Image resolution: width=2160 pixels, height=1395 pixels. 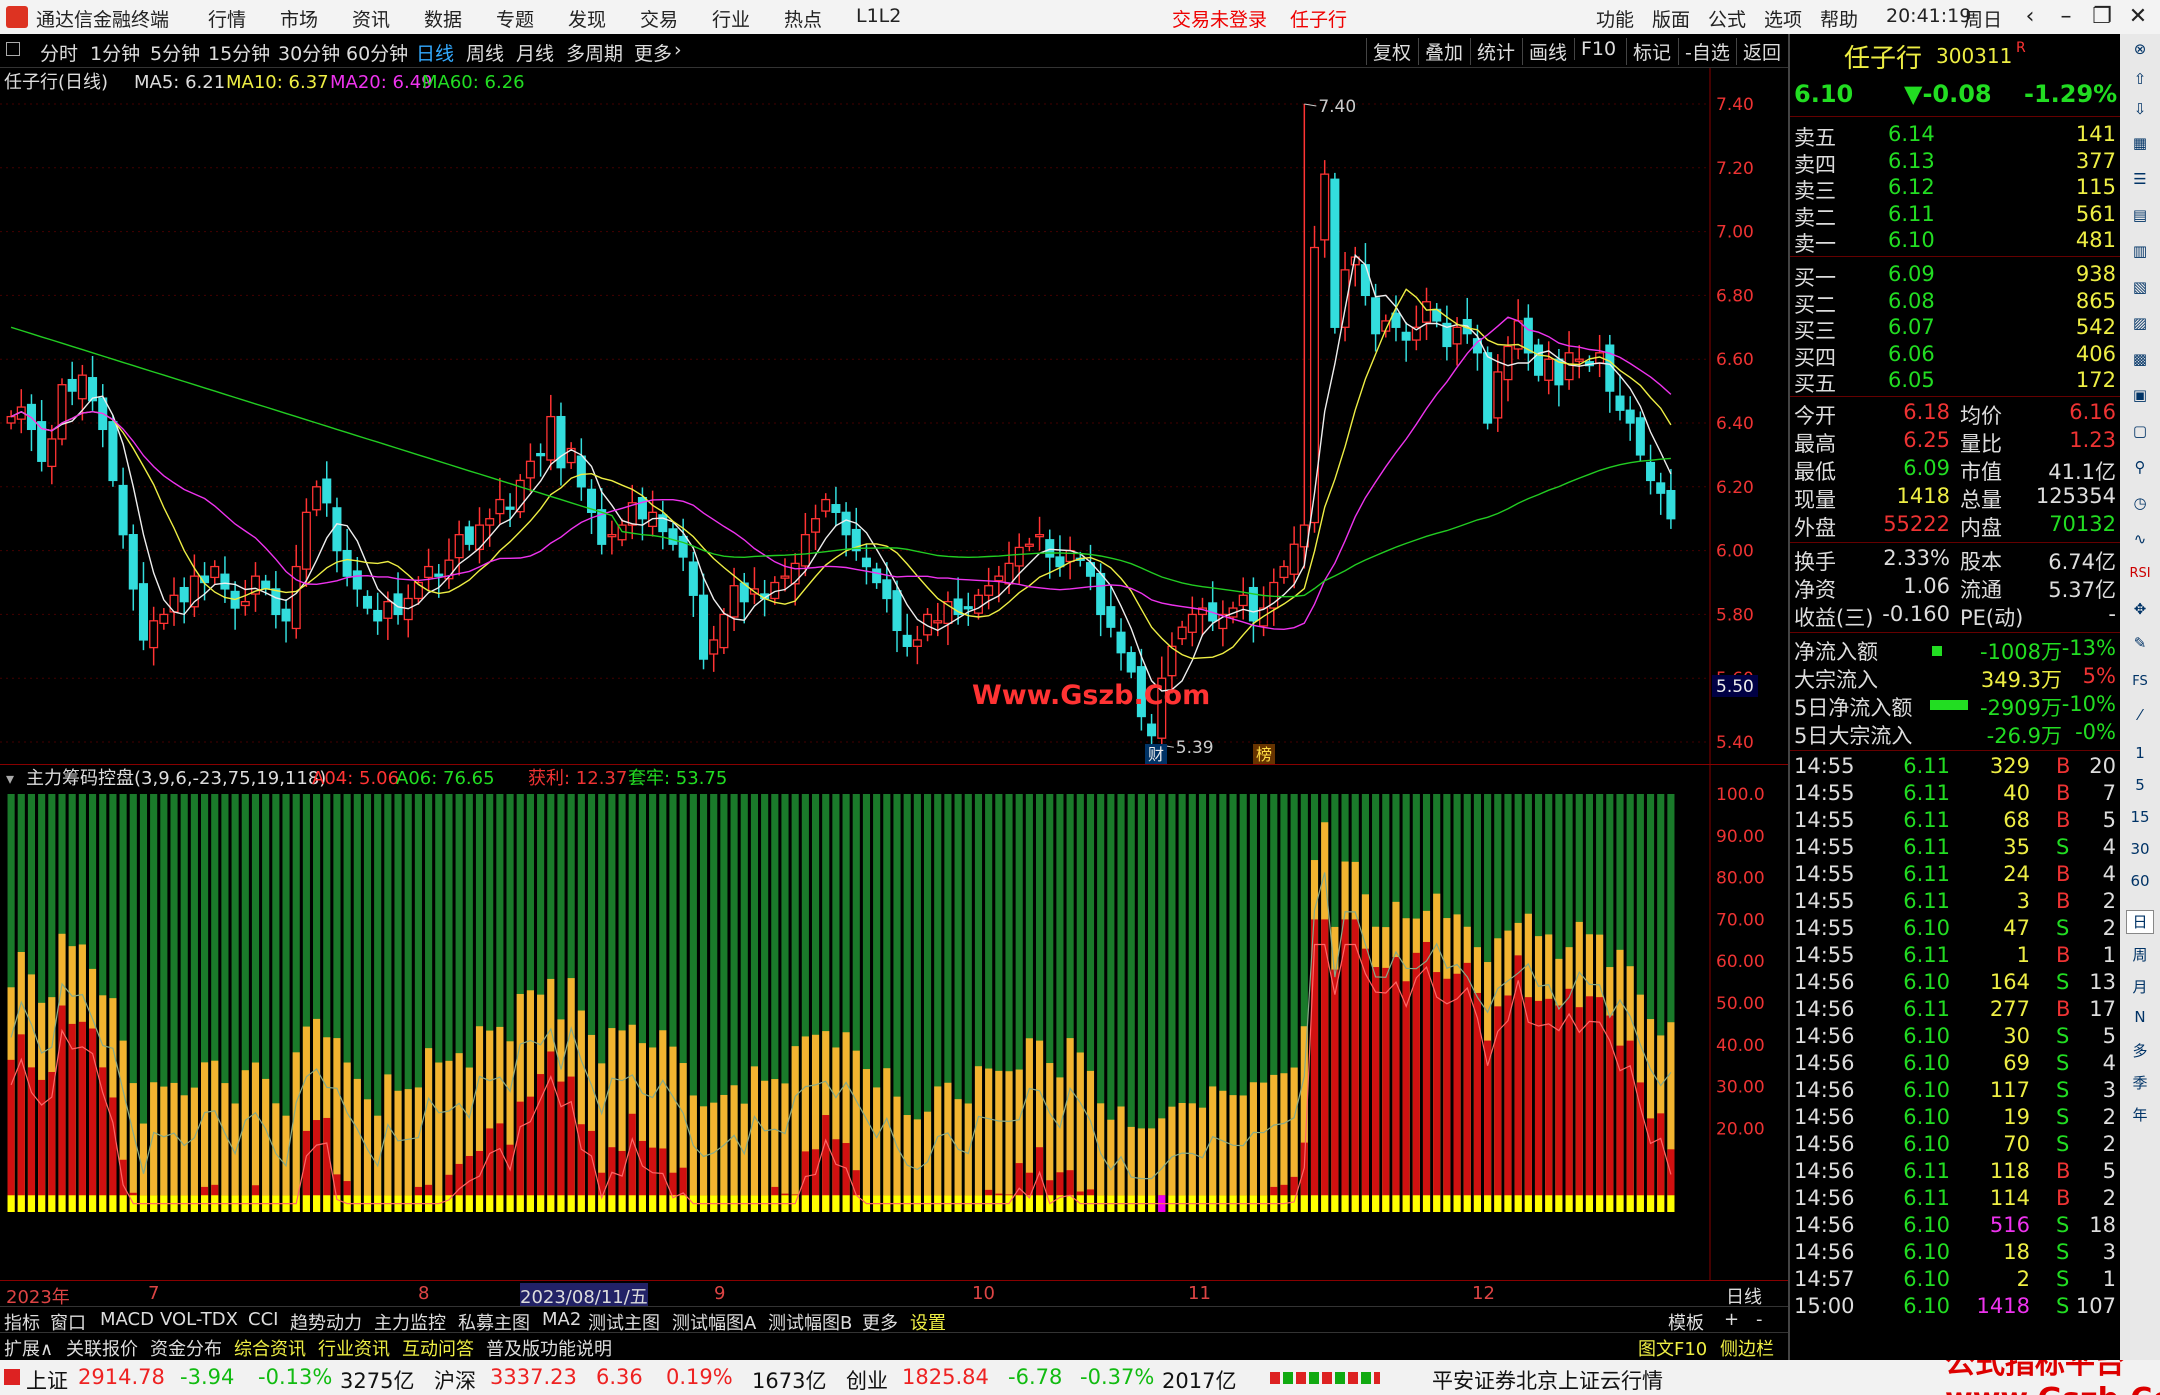 What do you see at coordinates (1672, 1348) in the screenshot?
I see `tab-f10-graphic: 图文F10` at bounding box center [1672, 1348].